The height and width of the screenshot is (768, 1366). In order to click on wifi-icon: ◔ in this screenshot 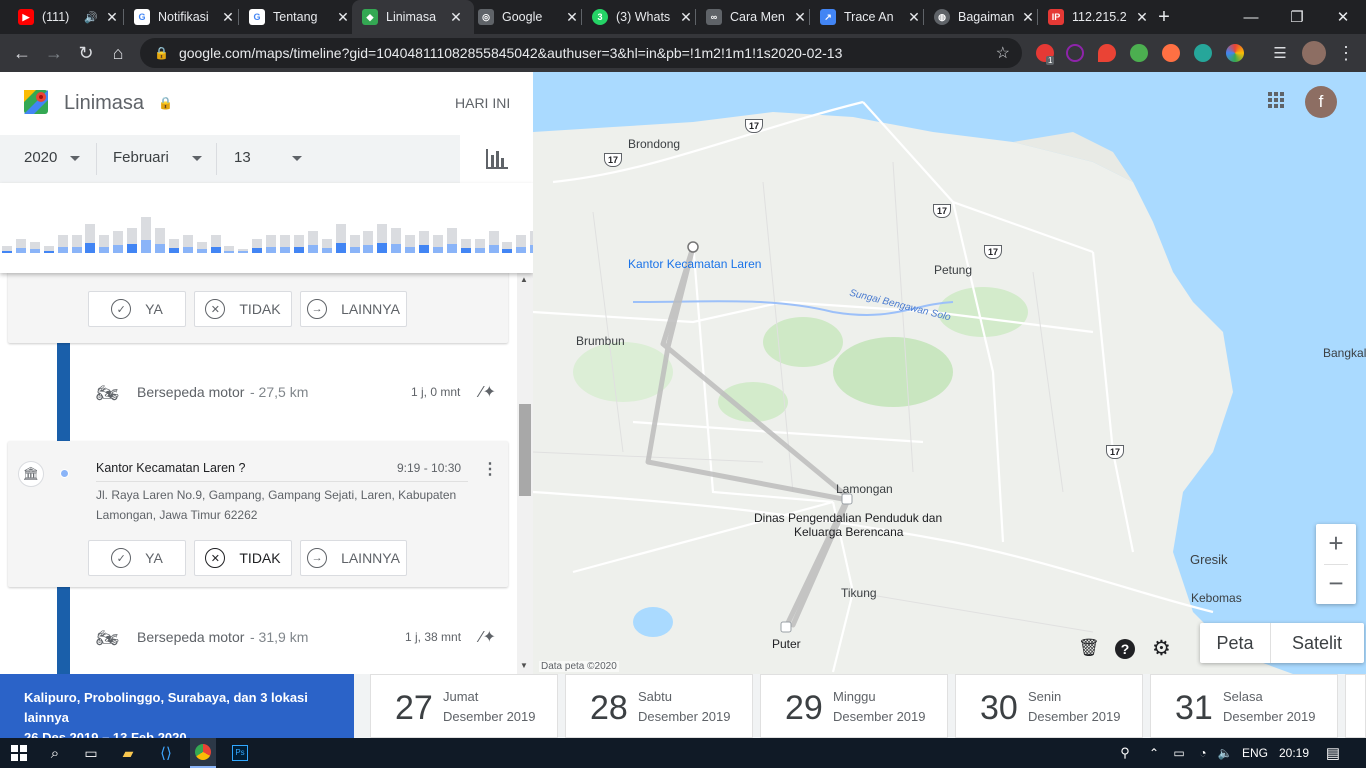, I will do `click(1203, 753)`.